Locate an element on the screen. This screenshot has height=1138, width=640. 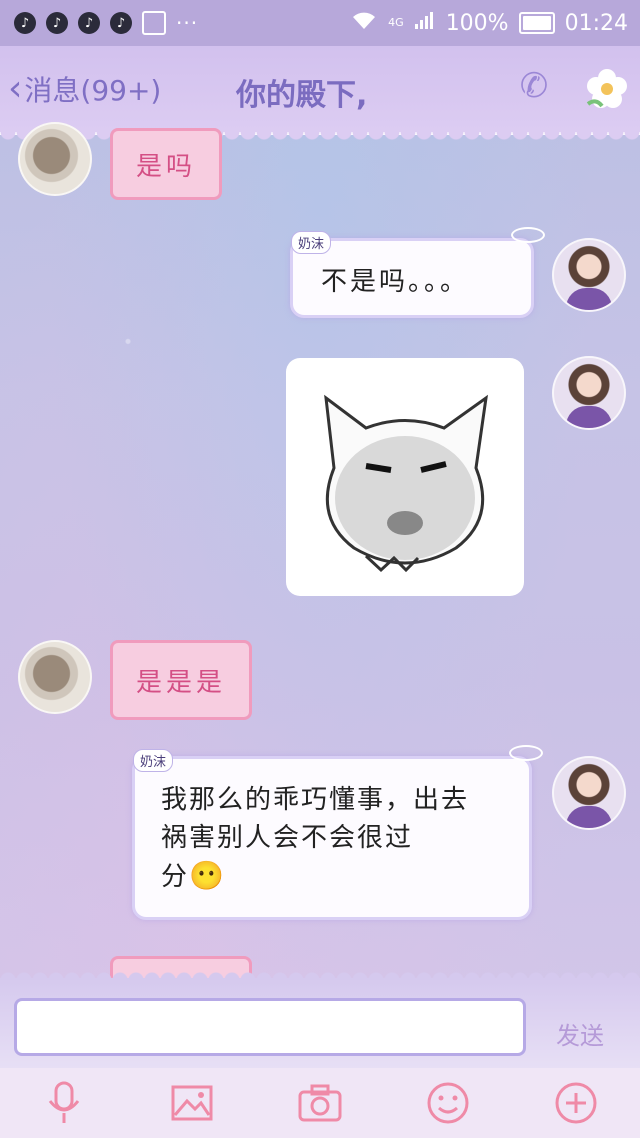
gallery-icon is located at coordinates (154, 23).